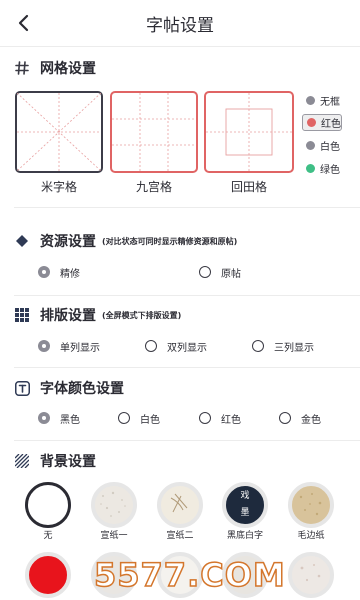  I want to click on radio-label: 红色, so click(231, 420).